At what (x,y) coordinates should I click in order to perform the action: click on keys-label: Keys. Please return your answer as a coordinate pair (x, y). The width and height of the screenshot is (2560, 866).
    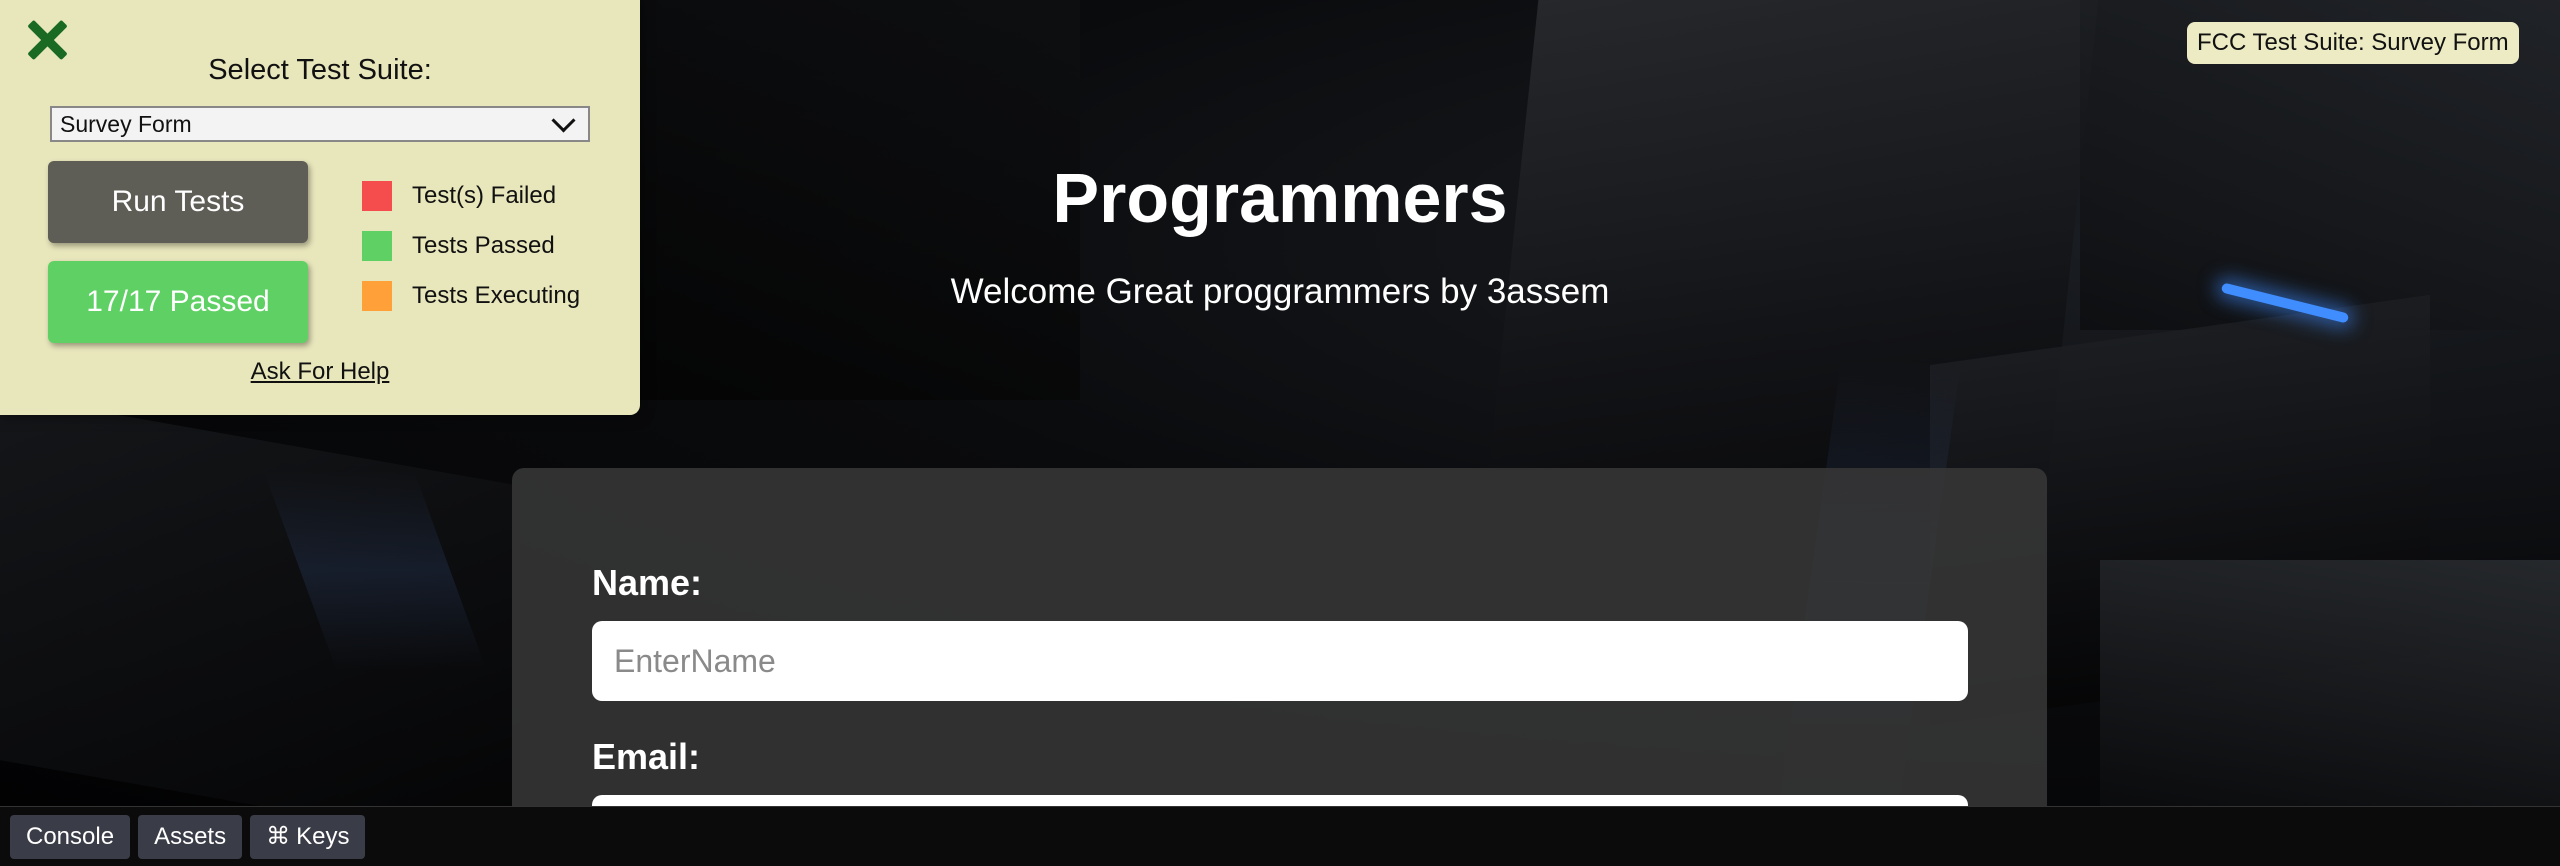
    Looking at the image, I should click on (323, 836).